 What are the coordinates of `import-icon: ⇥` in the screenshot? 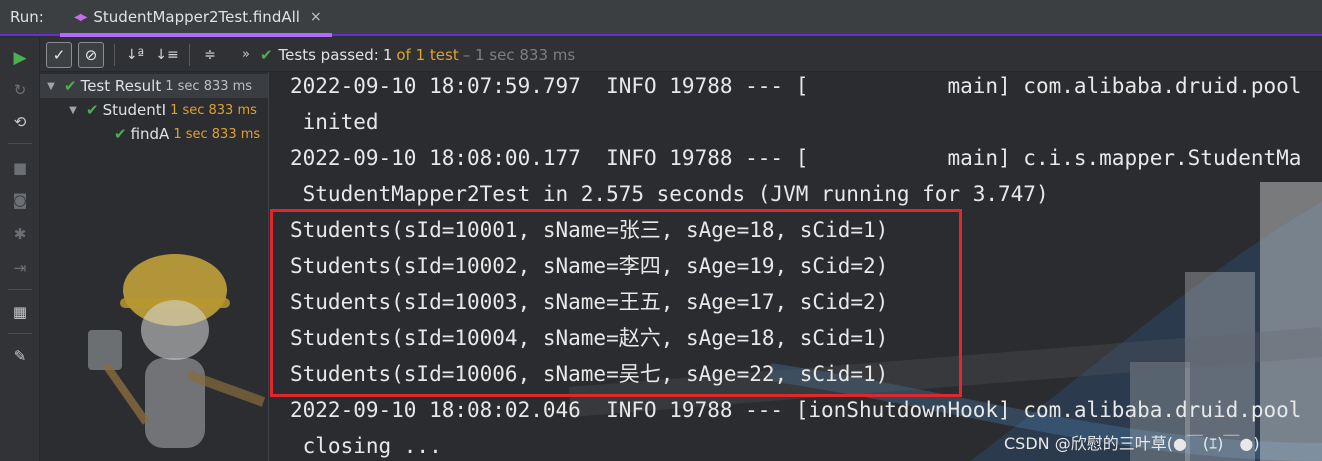 It's located at (20, 268).